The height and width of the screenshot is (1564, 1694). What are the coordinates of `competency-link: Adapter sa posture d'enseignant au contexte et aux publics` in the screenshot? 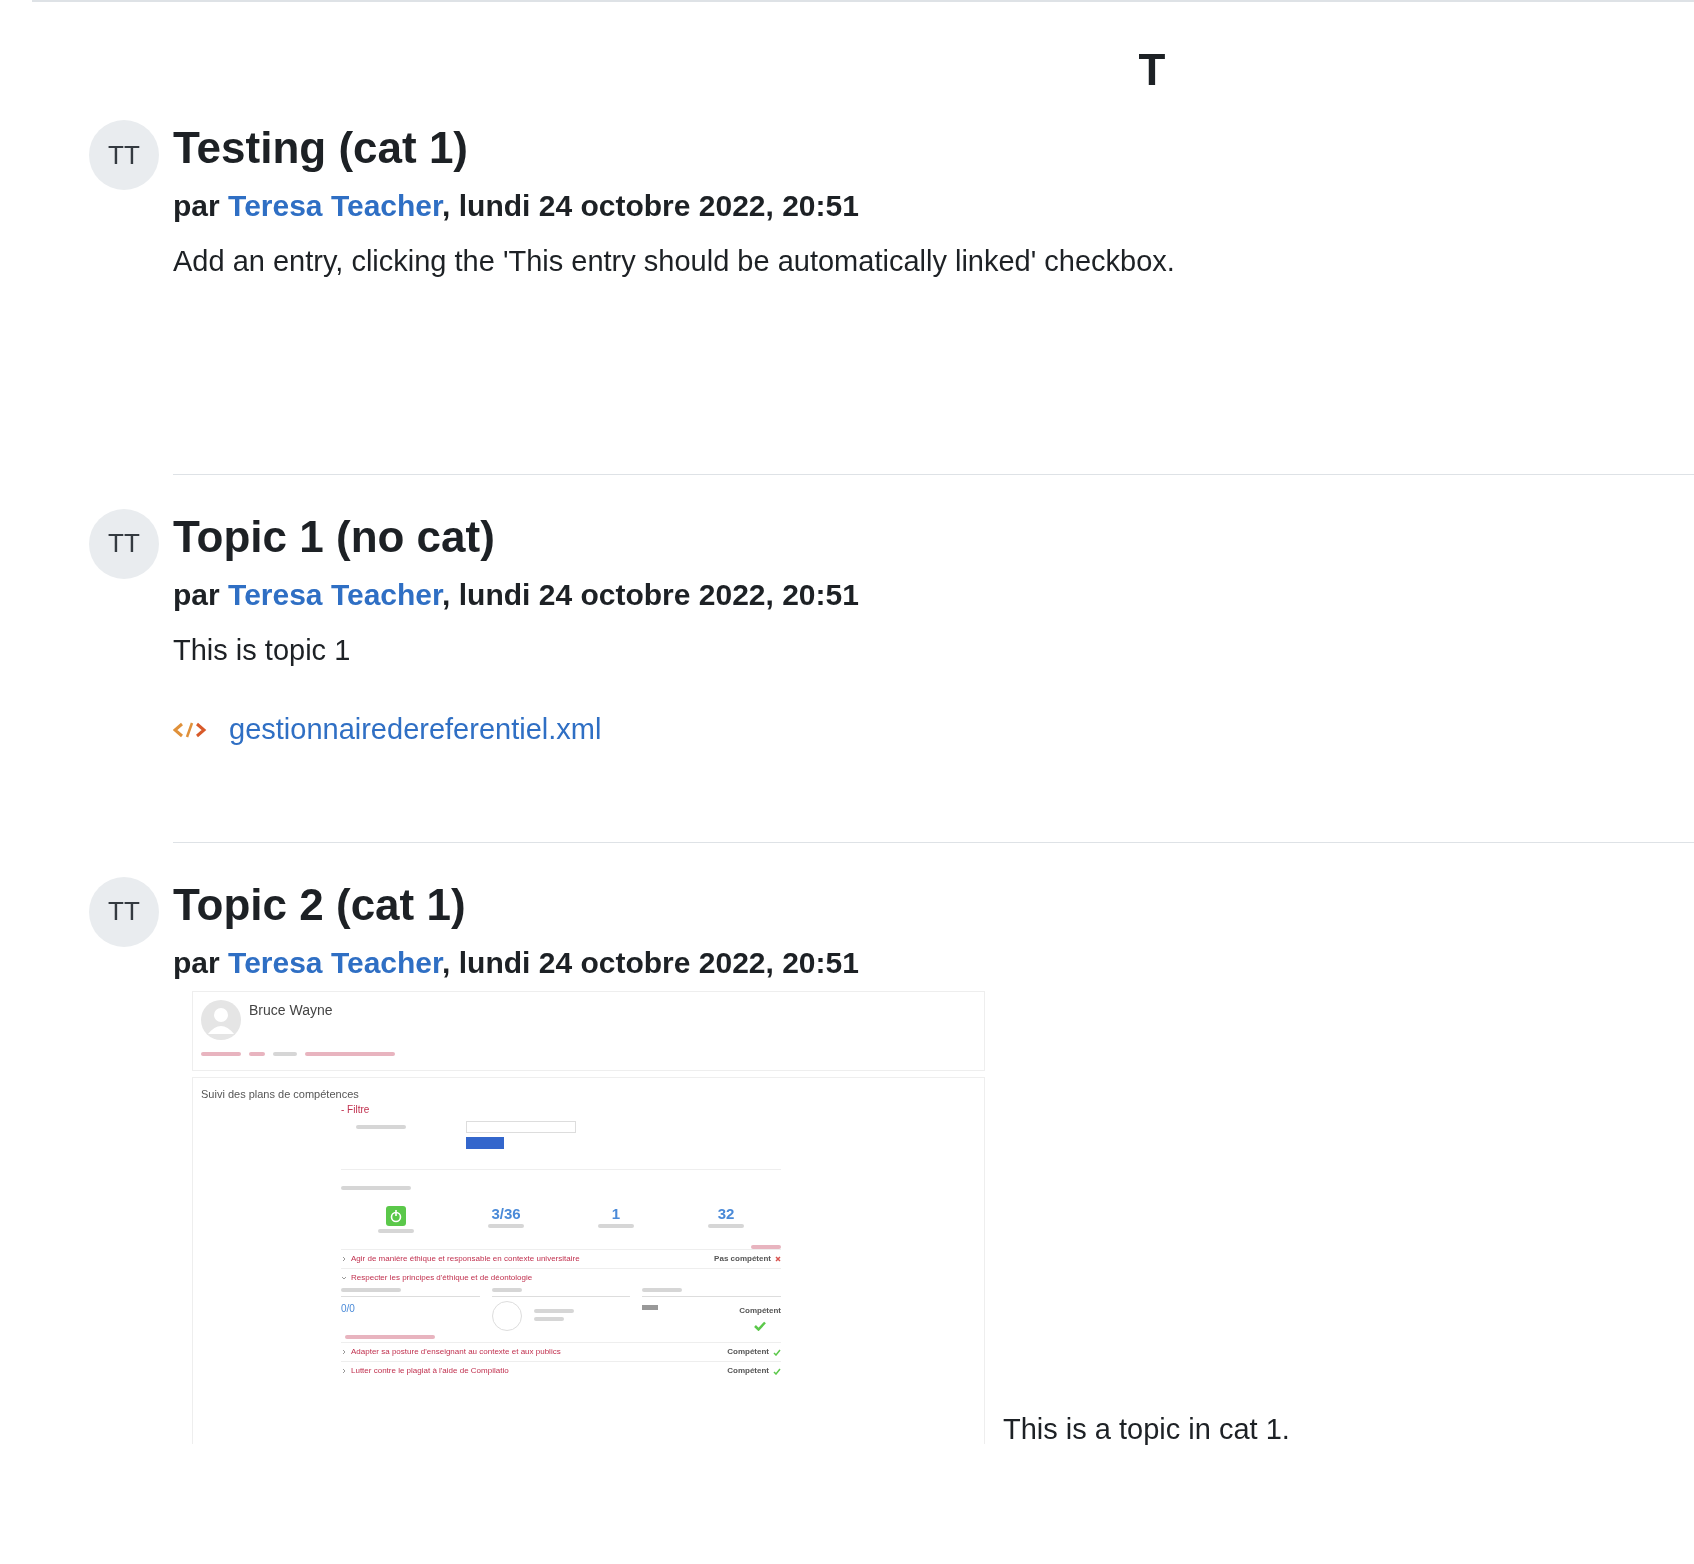 It's located at (456, 1352).